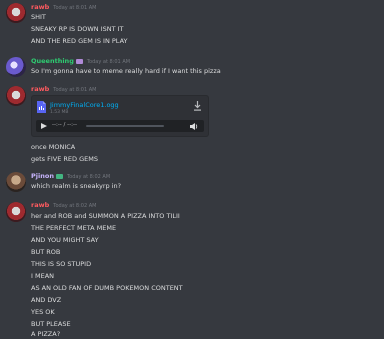  Describe the element at coordinates (52, 61) in the screenshot. I see `author-name: Queenthing` at that location.